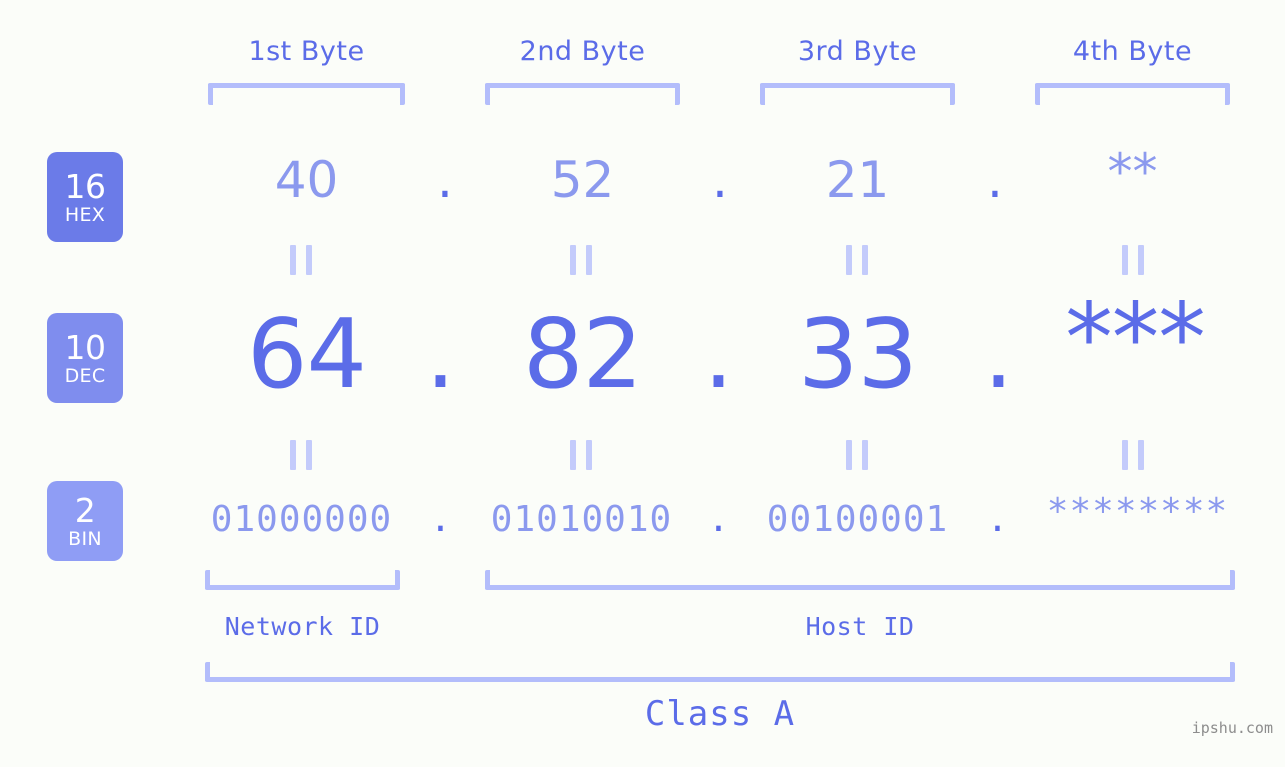  I want to click on class-label: Class A, so click(720, 714).